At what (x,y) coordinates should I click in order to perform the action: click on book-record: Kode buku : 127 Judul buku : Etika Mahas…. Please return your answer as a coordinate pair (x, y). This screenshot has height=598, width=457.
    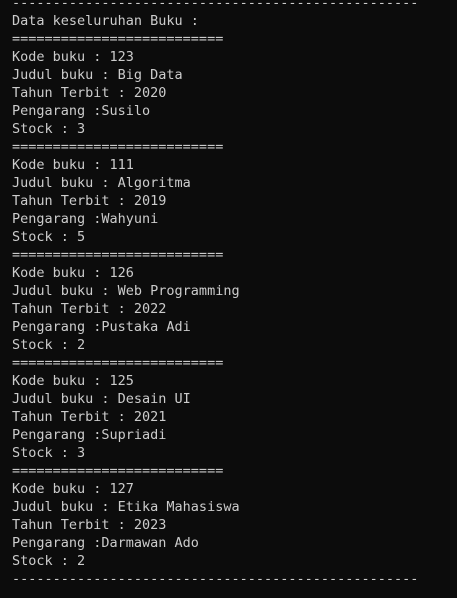
    Looking at the image, I should click on (234, 525).